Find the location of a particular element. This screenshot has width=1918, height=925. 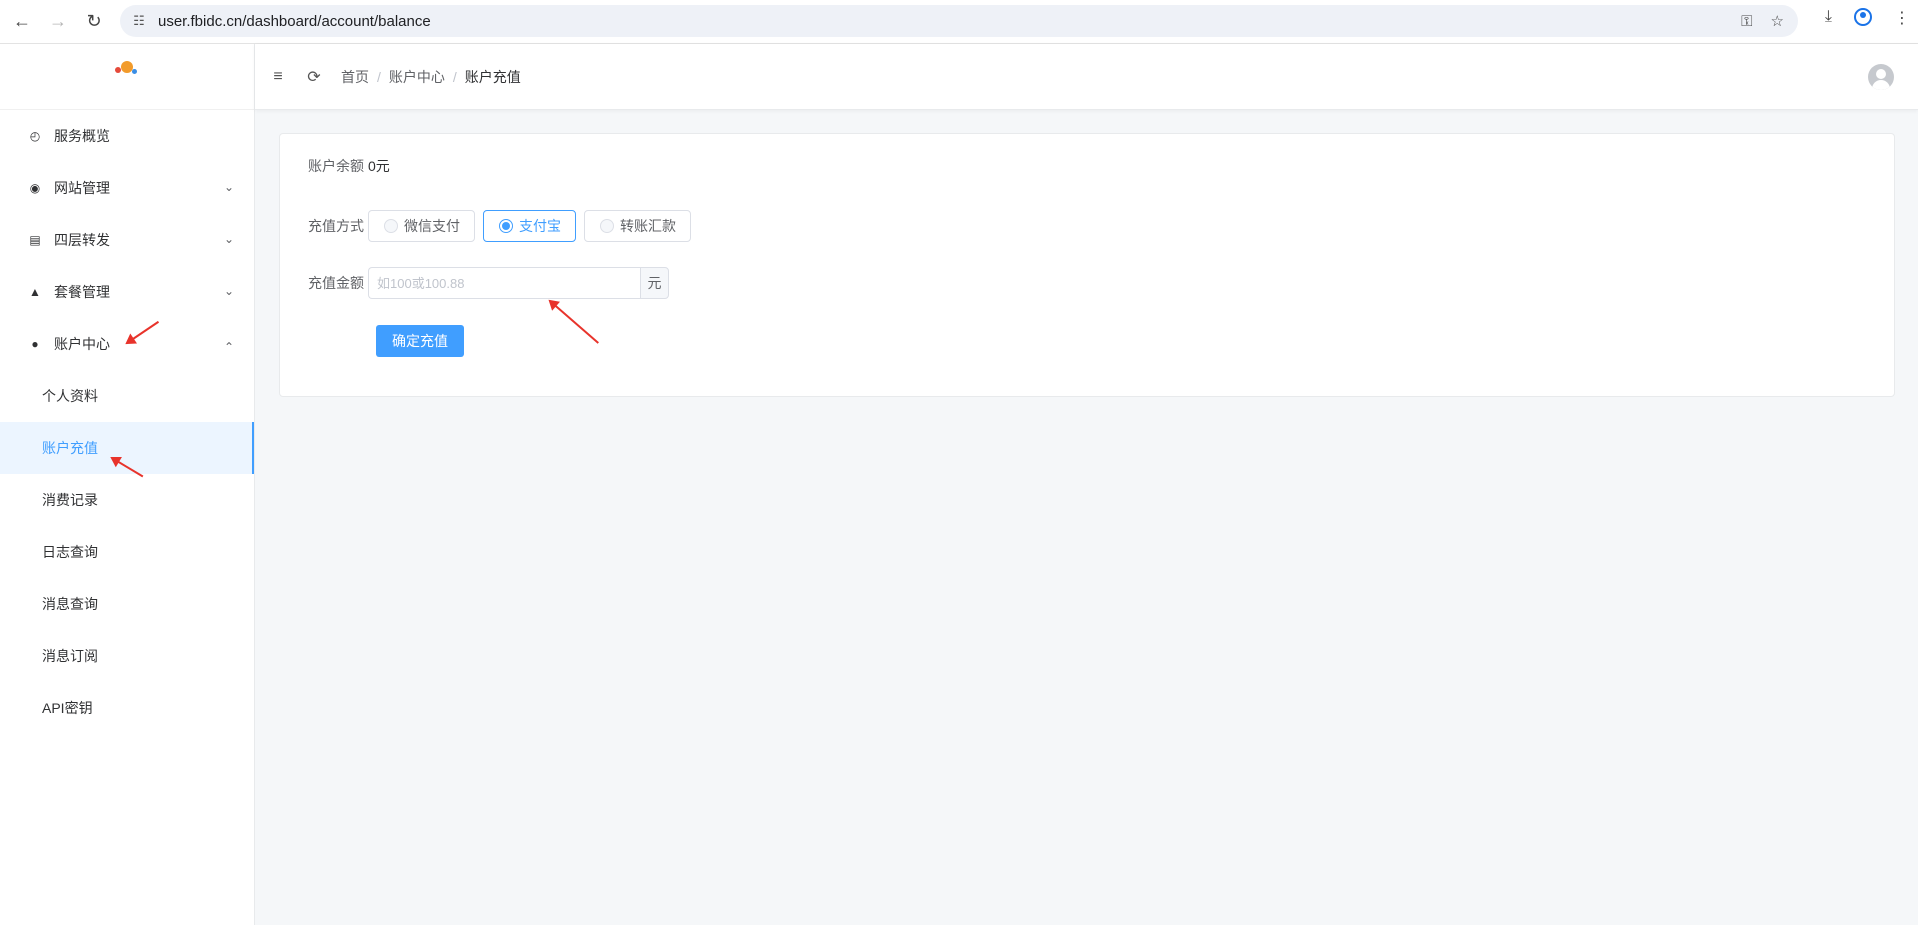

sidebar-item-label: 网站管理 is located at coordinates (82, 188).